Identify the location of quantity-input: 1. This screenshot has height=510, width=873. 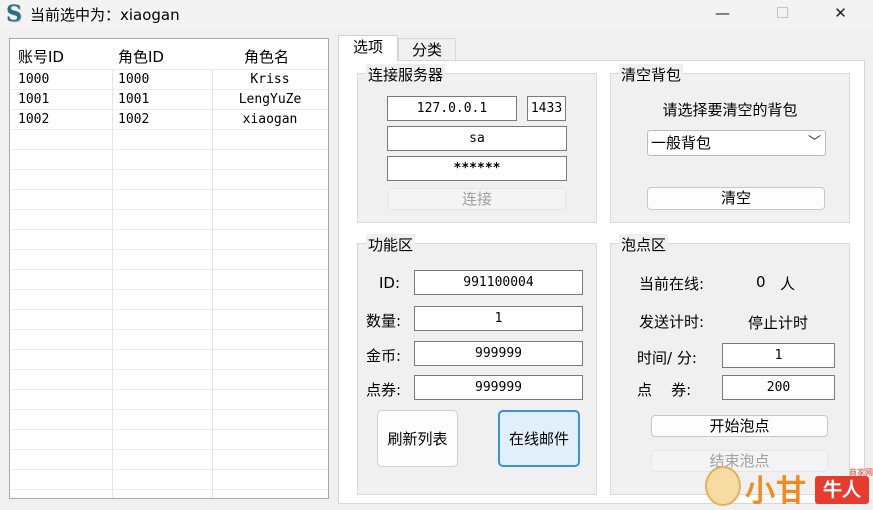
(498, 318).